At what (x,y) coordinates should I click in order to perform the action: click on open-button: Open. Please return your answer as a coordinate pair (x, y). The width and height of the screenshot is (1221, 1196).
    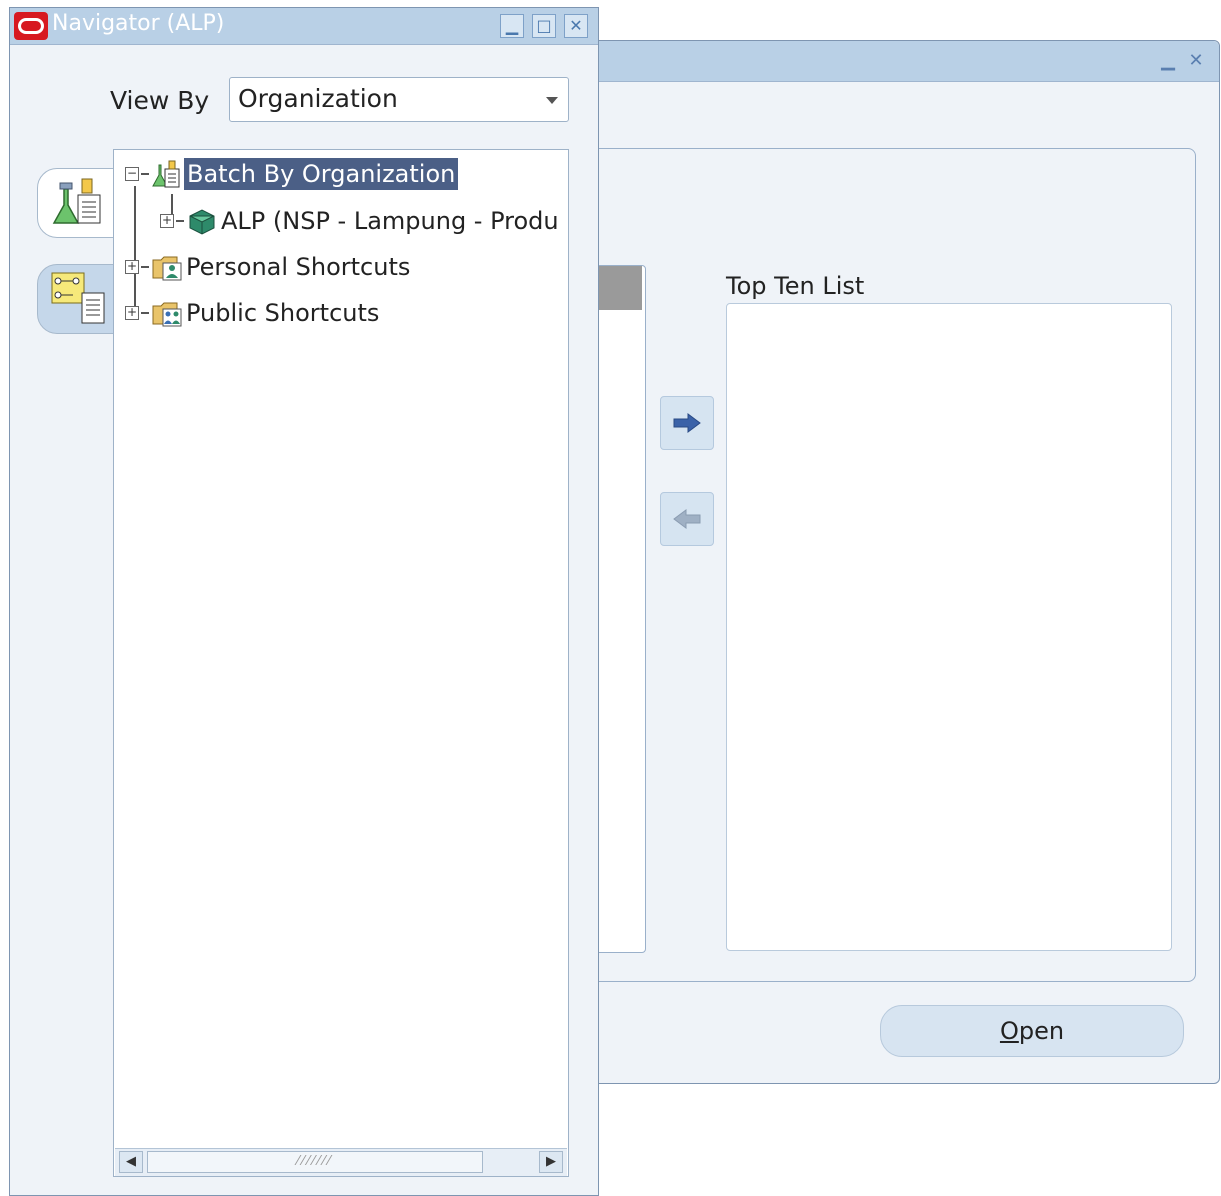
    Looking at the image, I should click on (1032, 1031).